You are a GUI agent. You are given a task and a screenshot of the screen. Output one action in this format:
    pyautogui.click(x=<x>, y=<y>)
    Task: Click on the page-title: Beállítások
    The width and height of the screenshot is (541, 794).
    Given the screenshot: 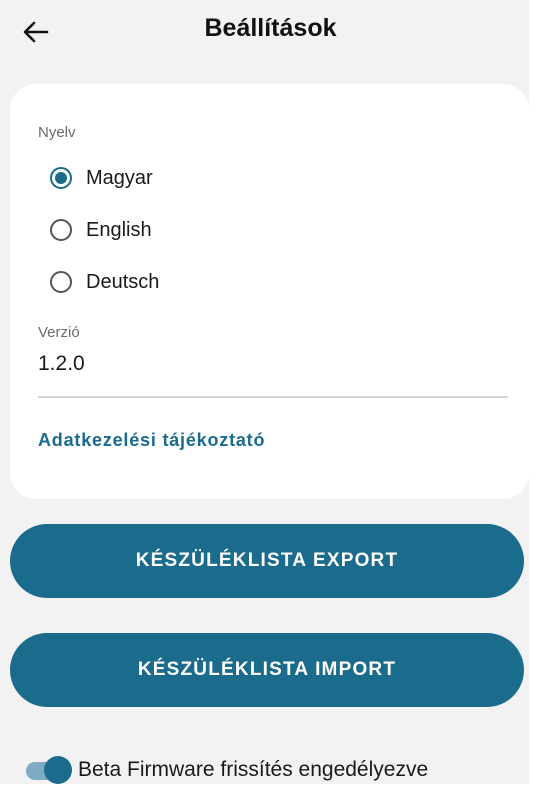 What is the action you would take?
    pyautogui.click(x=270, y=28)
    